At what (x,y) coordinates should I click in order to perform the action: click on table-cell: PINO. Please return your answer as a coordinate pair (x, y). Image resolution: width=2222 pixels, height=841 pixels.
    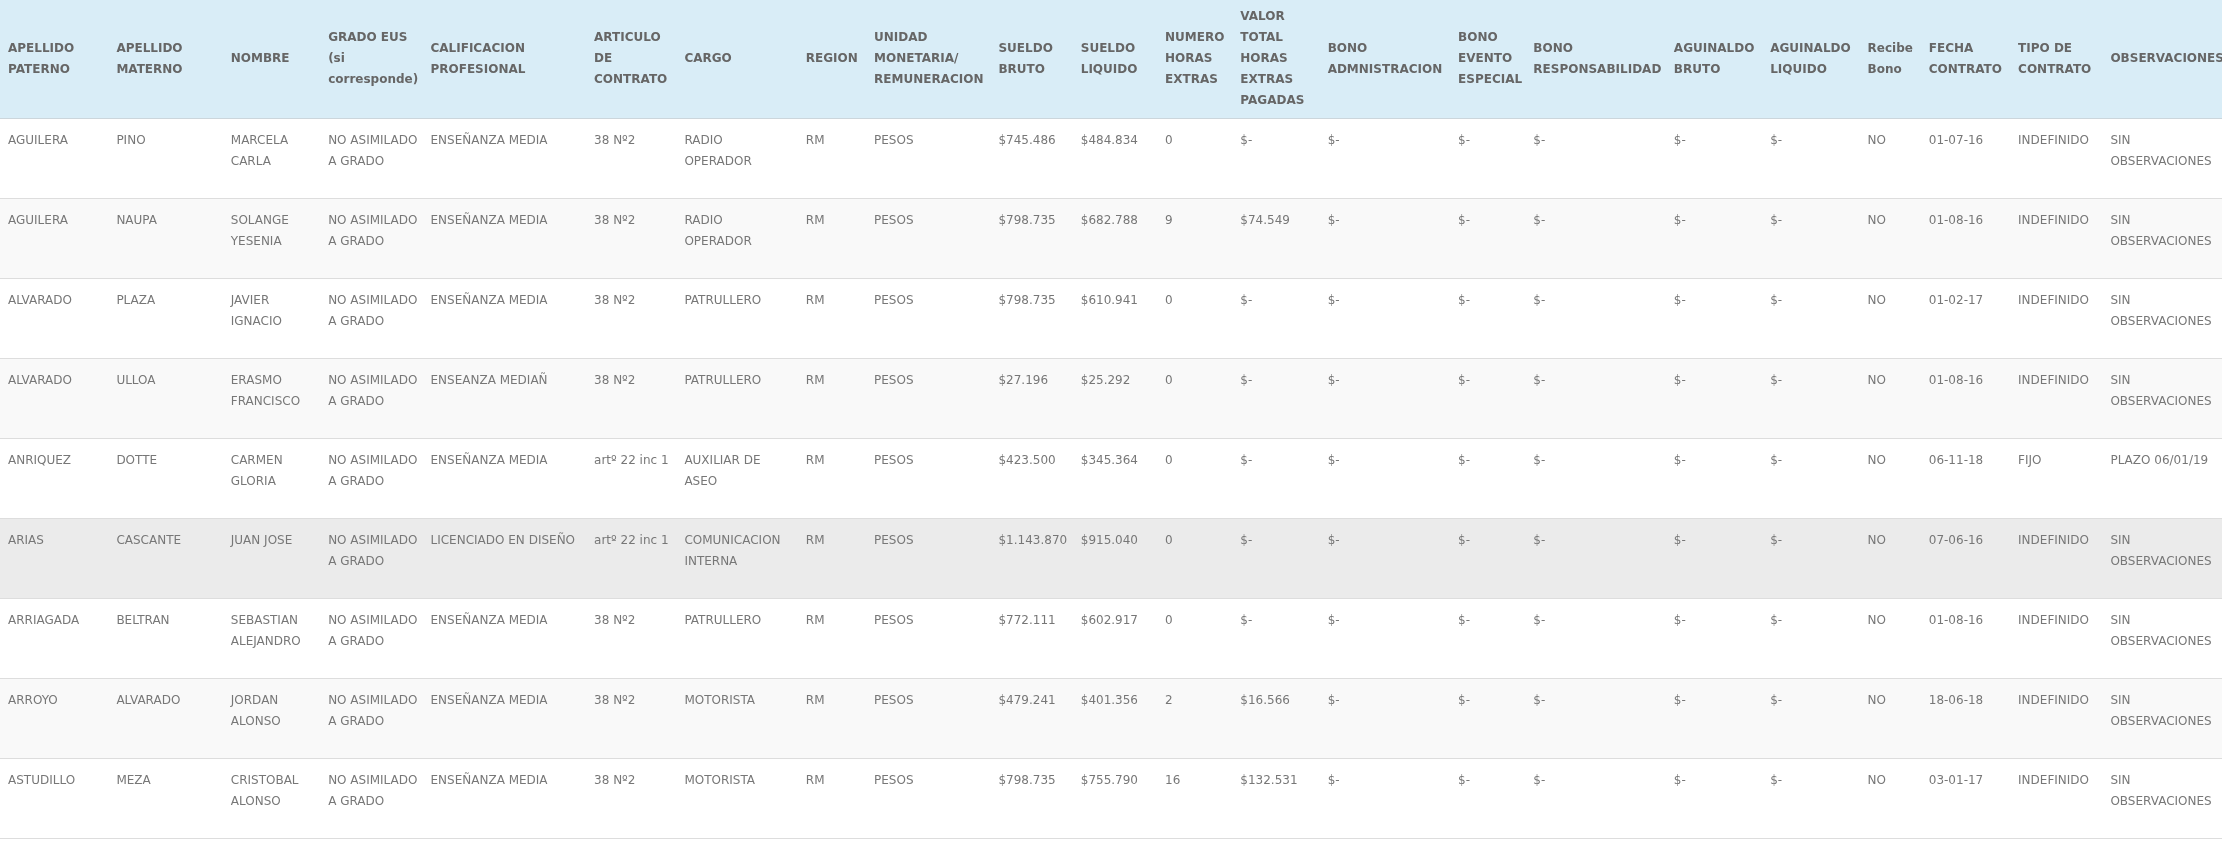
    Looking at the image, I should click on (131, 139).